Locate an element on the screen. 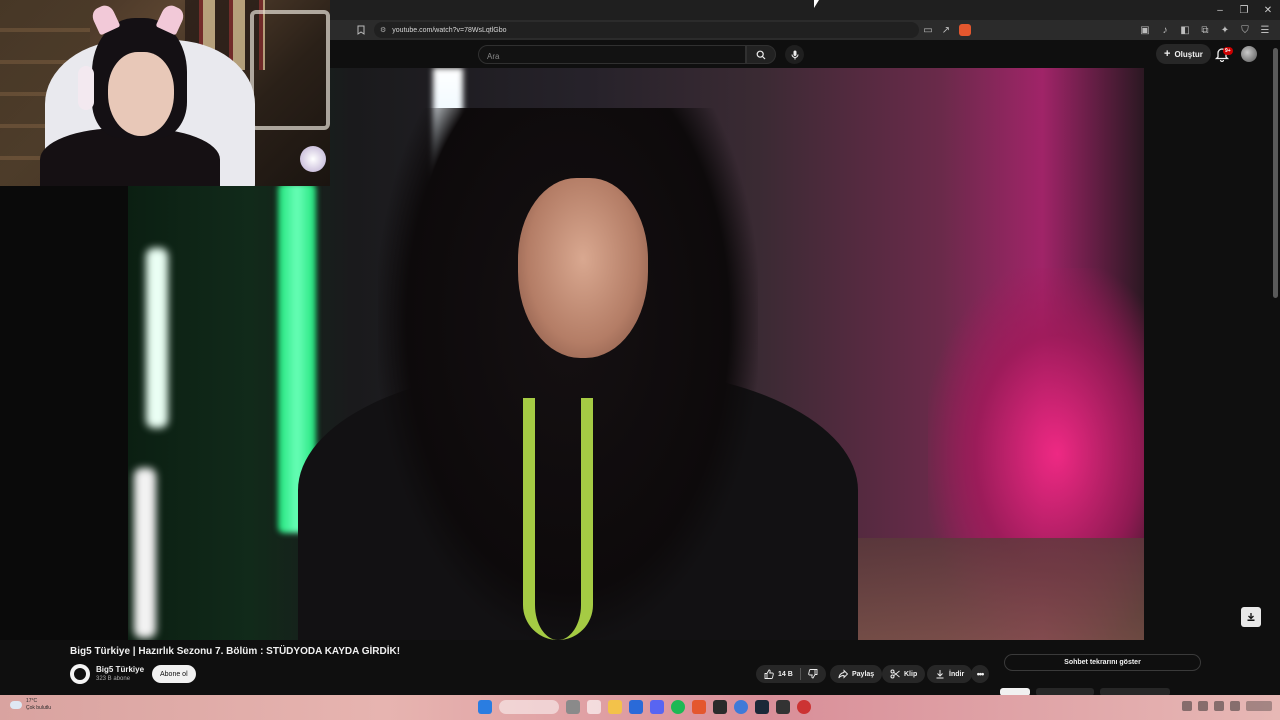  media-app-icon is located at coordinates (804, 707).